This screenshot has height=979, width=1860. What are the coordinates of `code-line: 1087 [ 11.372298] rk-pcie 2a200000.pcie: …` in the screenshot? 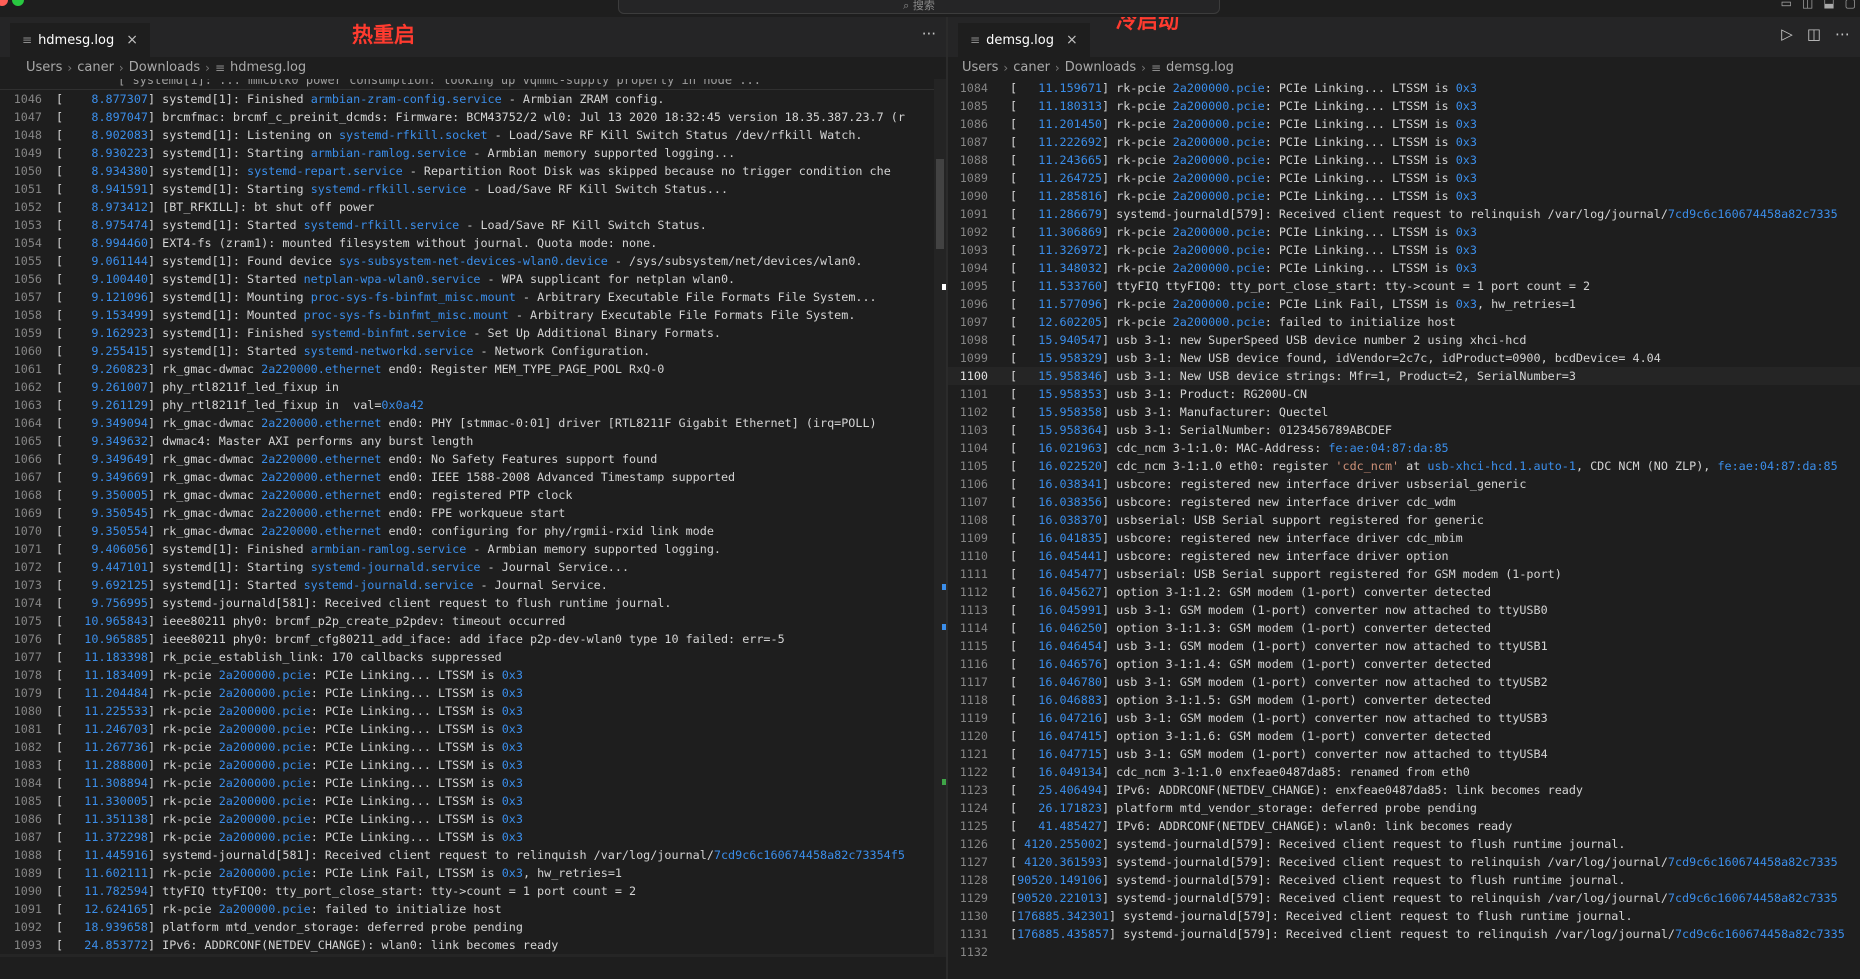 It's located at (473, 837).